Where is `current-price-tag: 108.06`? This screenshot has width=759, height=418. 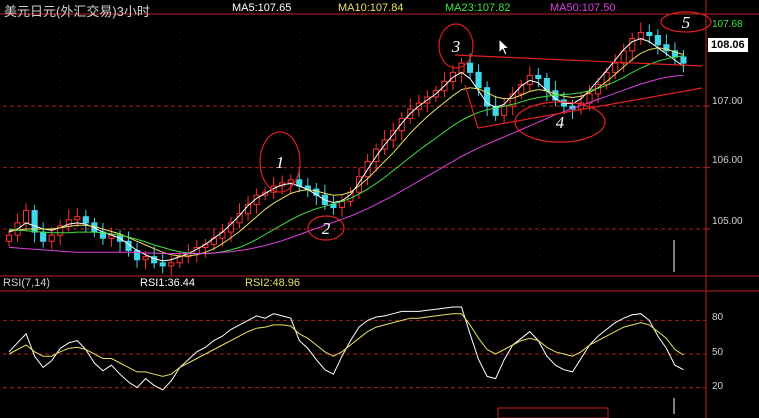 current-price-tag: 108.06 is located at coordinates (728, 45).